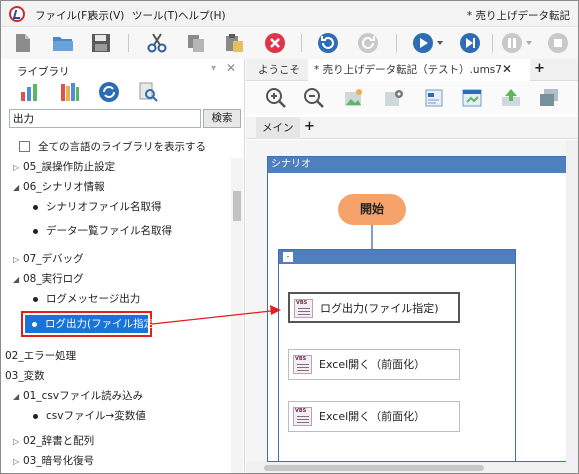 This screenshot has width=579, height=474. Describe the element at coordinates (23, 43) in the screenshot. I see `new-file-icon` at that location.